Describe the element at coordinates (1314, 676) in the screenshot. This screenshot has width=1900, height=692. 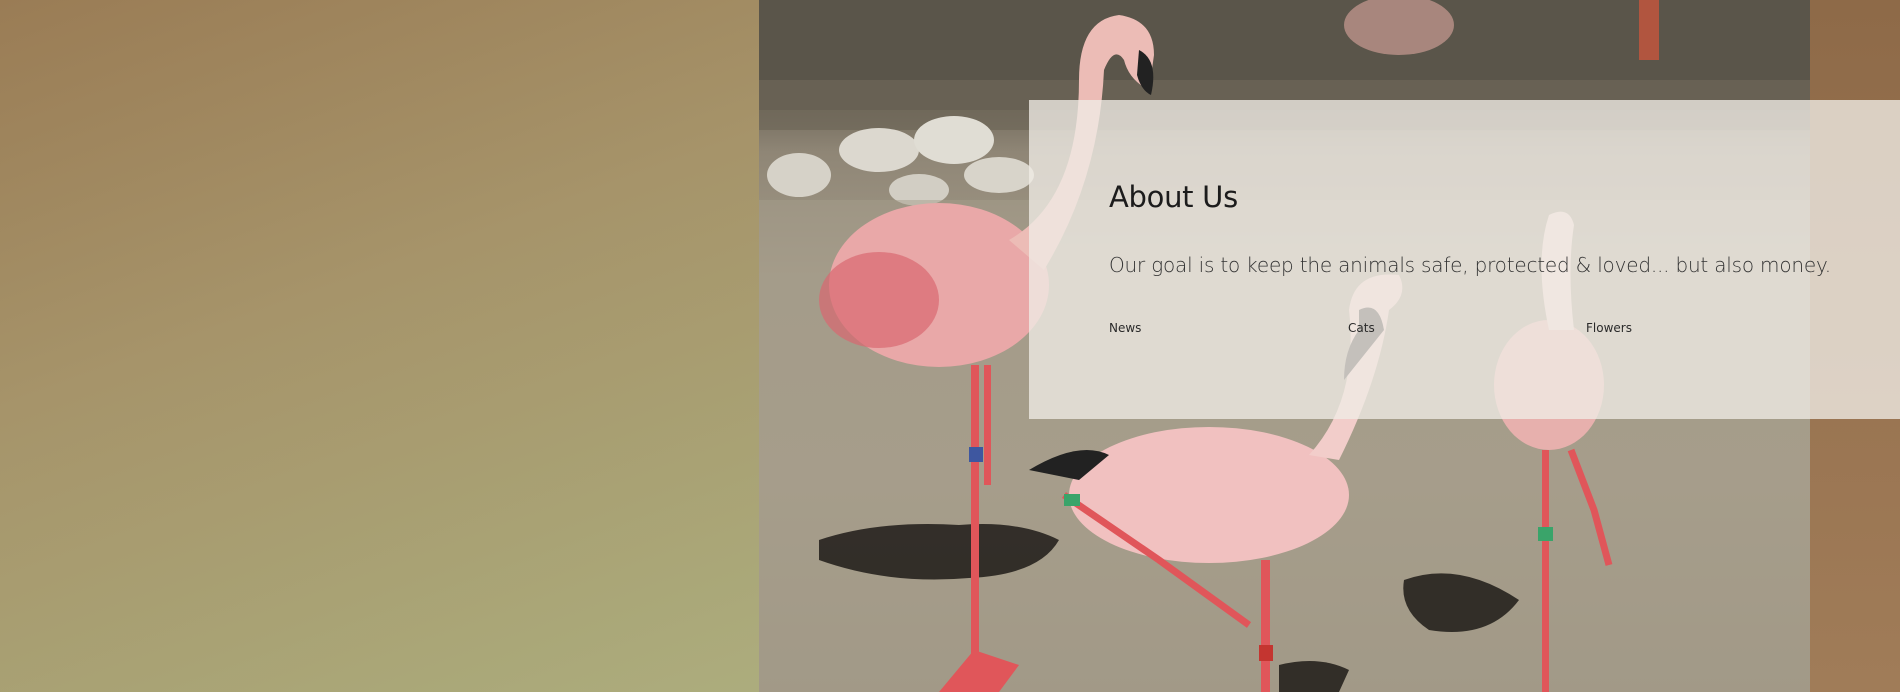
I see `shadow` at that location.